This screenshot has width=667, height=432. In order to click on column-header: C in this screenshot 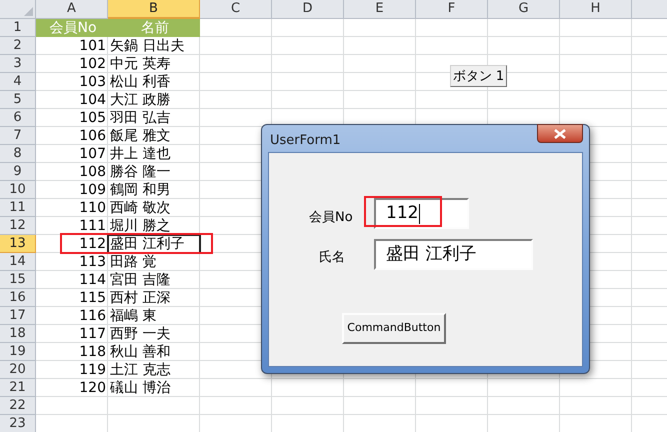, I will do `click(236, 9)`.